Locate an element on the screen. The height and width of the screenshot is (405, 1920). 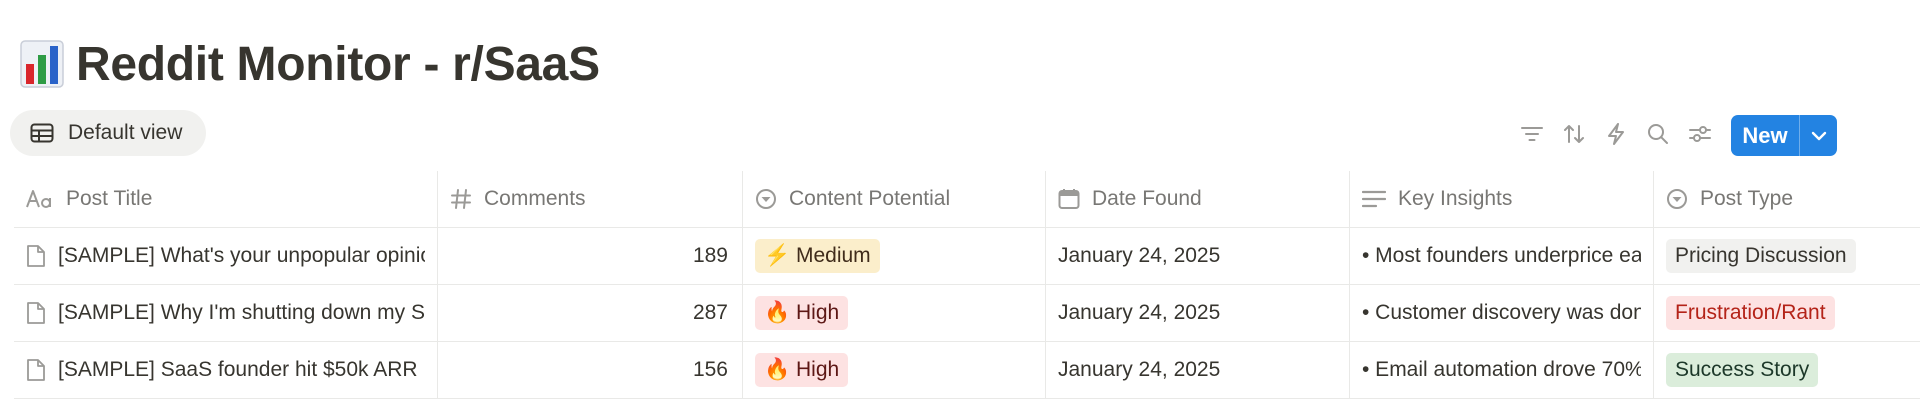
cell-key-insights: • Most founders underprice early is located at coordinates (1502, 256).